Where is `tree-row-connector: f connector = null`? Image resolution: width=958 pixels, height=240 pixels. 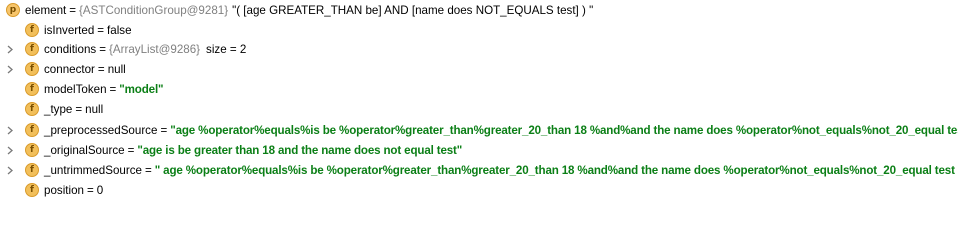 tree-row-connector: f connector = null is located at coordinates (63, 69).